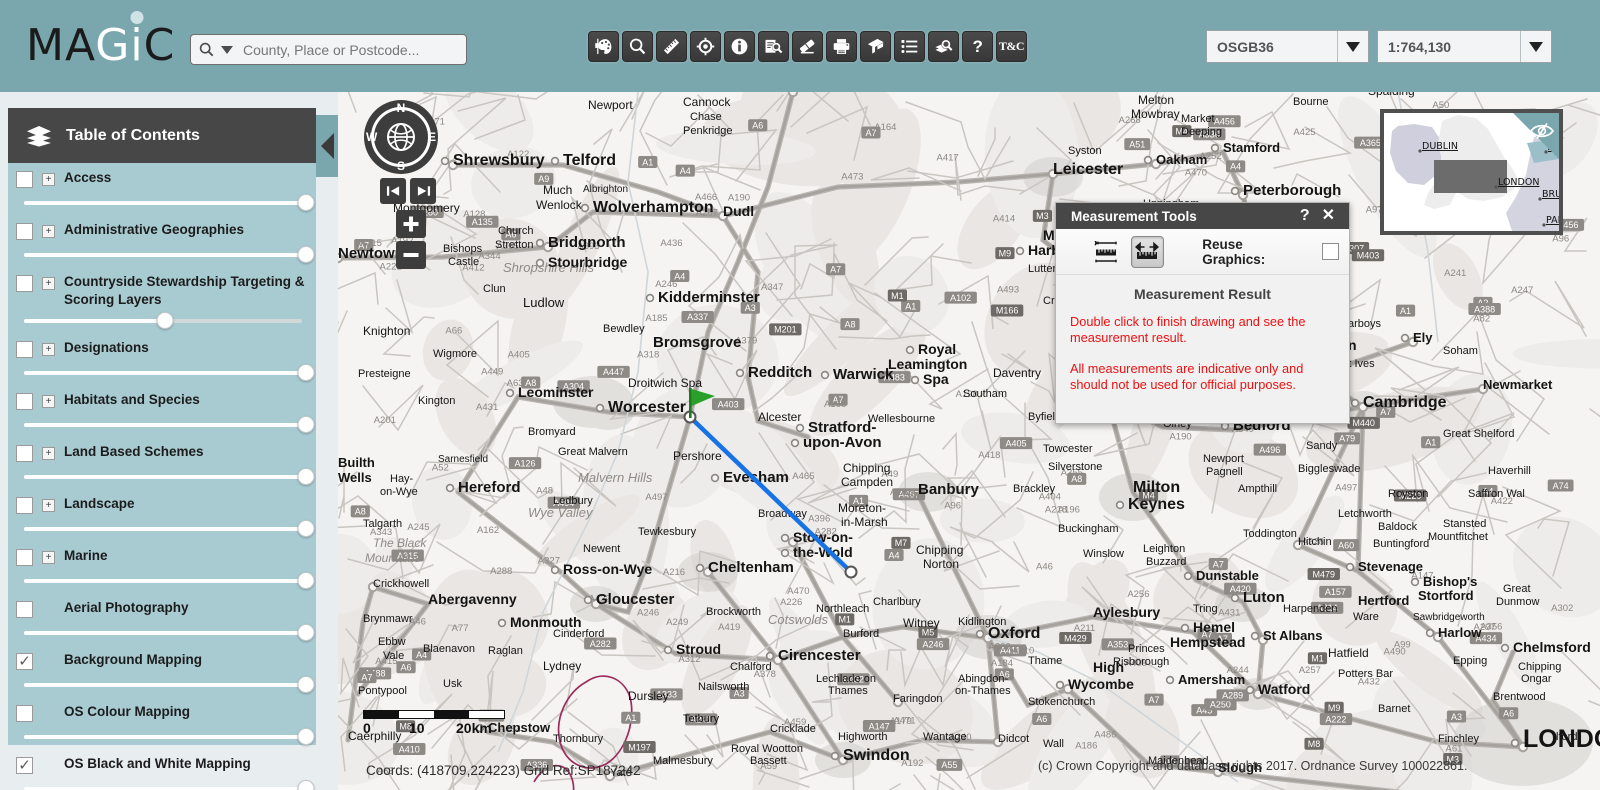 The image size is (1600, 790). I want to click on map-place-label: Telford, so click(589, 160).